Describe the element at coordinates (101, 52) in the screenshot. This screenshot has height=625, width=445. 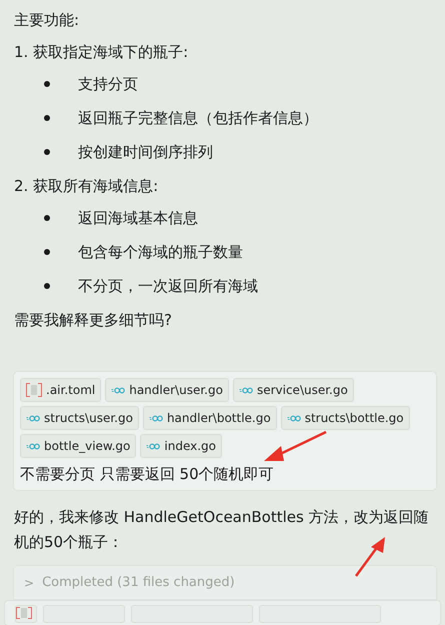
I see `list-heading: 1. 获取指定海域下的瓶子:` at that location.